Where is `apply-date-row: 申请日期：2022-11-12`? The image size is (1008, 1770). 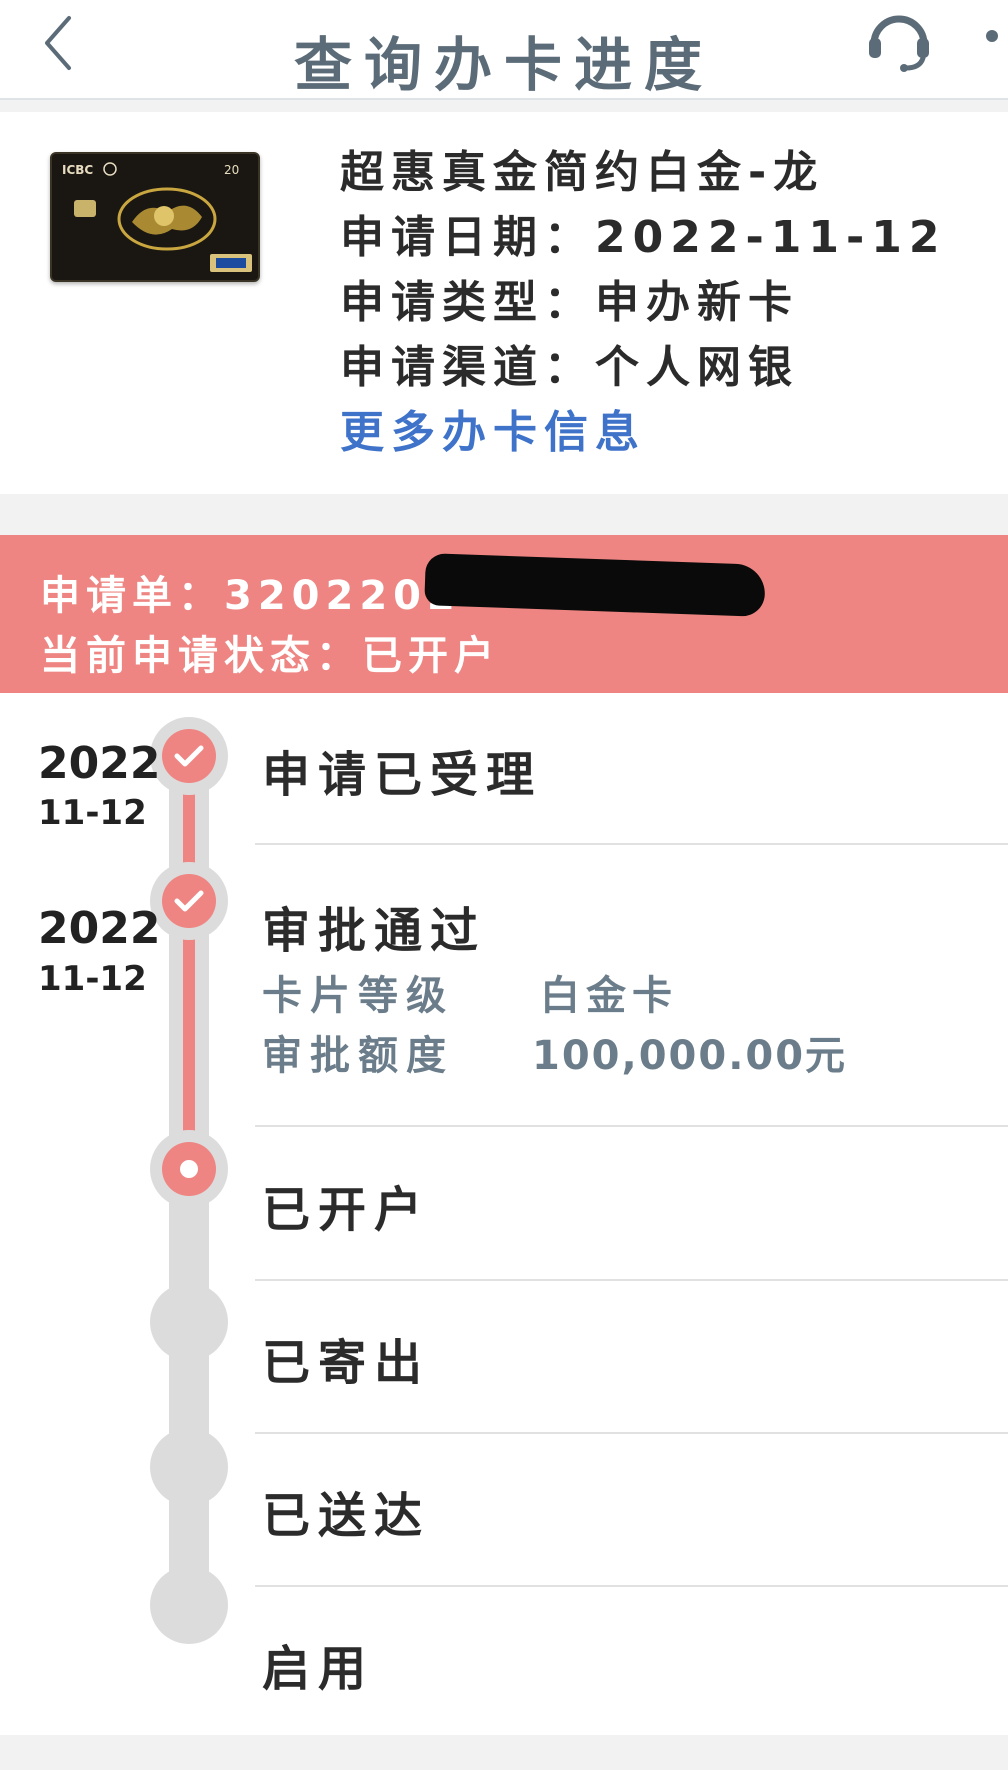 apply-date-row: 申请日期：2022-11-12 is located at coordinates (643, 237).